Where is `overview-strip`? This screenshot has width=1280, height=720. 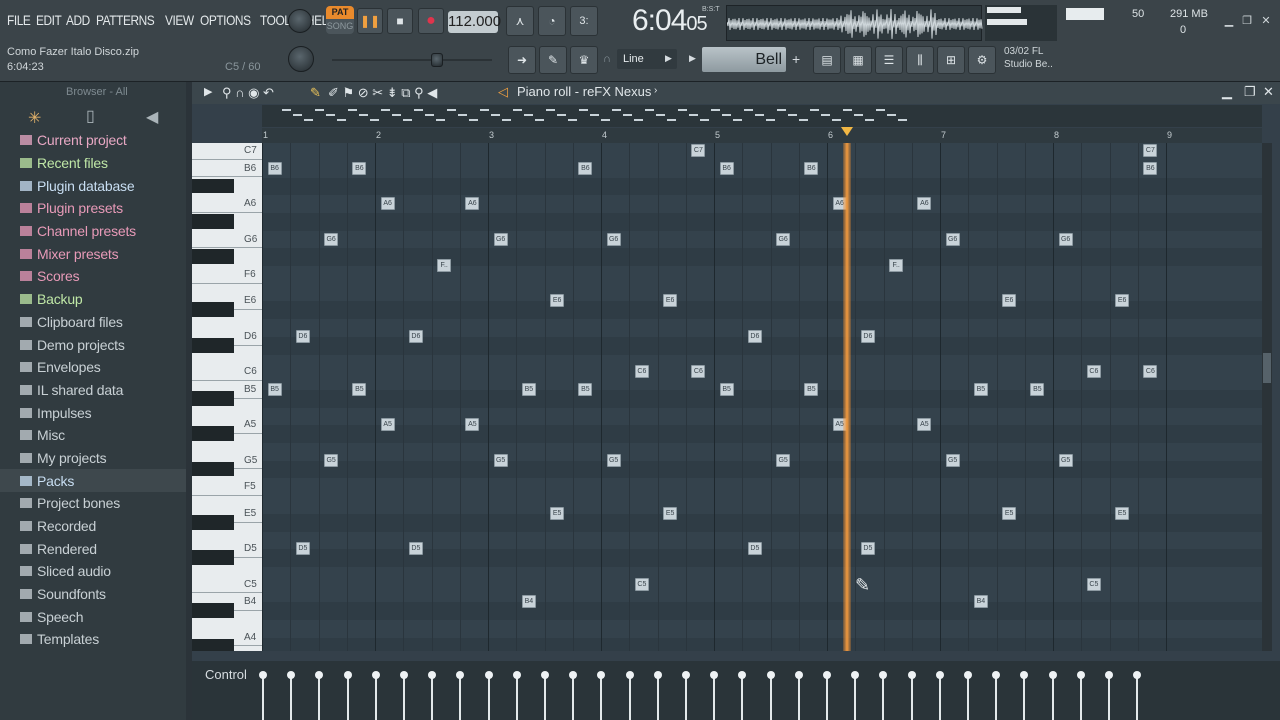
overview-strip is located at coordinates (762, 116).